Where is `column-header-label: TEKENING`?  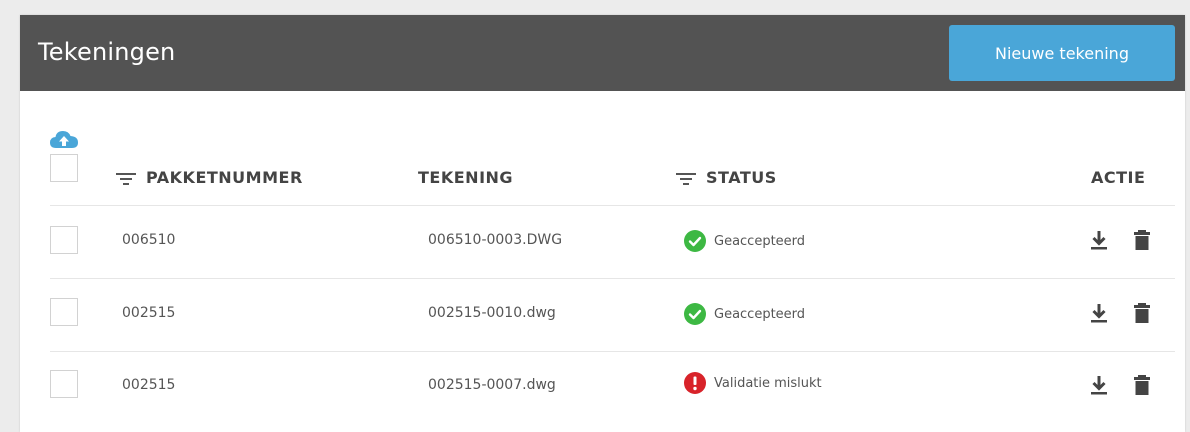
column-header-label: TEKENING is located at coordinates (466, 177).